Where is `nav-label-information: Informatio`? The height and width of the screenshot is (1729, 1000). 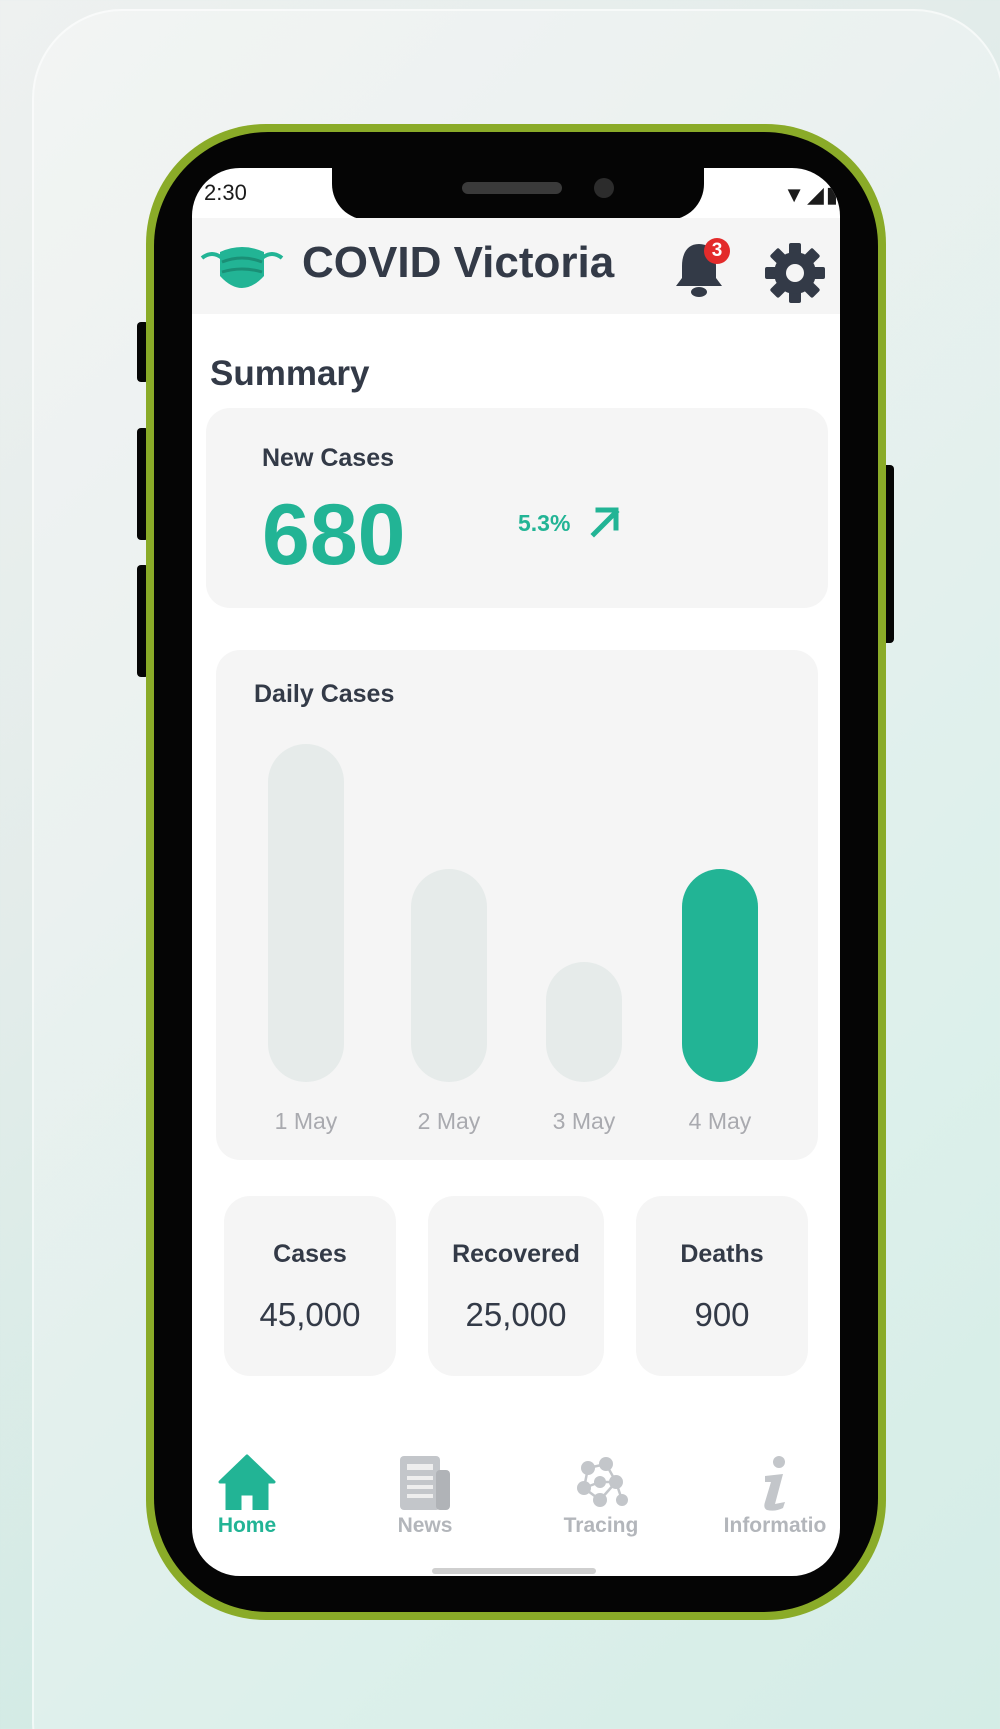
nav-label-information: Informatio is located at coordinates (775, 1525).